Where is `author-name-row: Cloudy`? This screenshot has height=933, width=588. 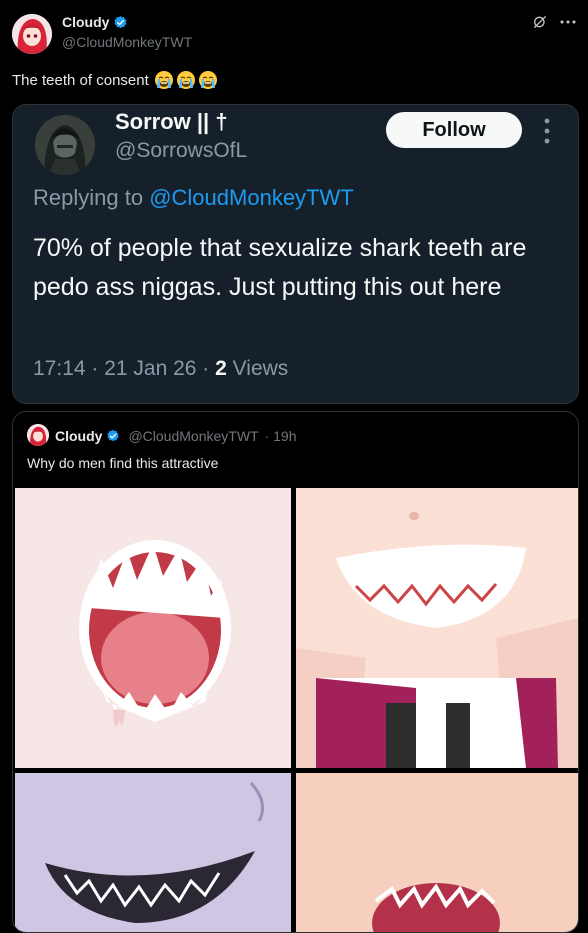 author-name-row: Cloudy is located at coordinates (95, 22).